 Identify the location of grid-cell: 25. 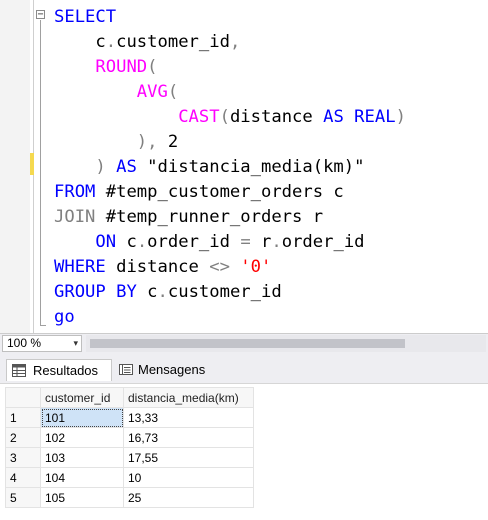
(188, 497).